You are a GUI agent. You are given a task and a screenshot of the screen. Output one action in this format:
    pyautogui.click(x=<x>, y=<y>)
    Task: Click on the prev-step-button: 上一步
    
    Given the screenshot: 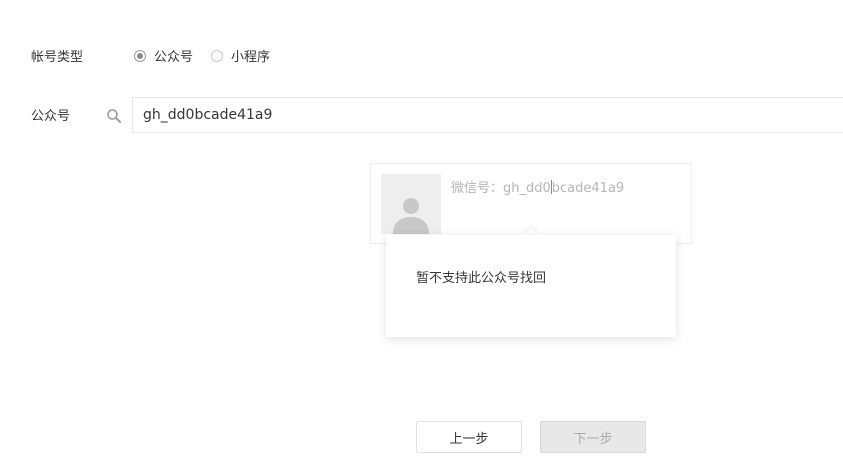 What is the action you would take?
    pyautogui.click(x=469, y=437)
    